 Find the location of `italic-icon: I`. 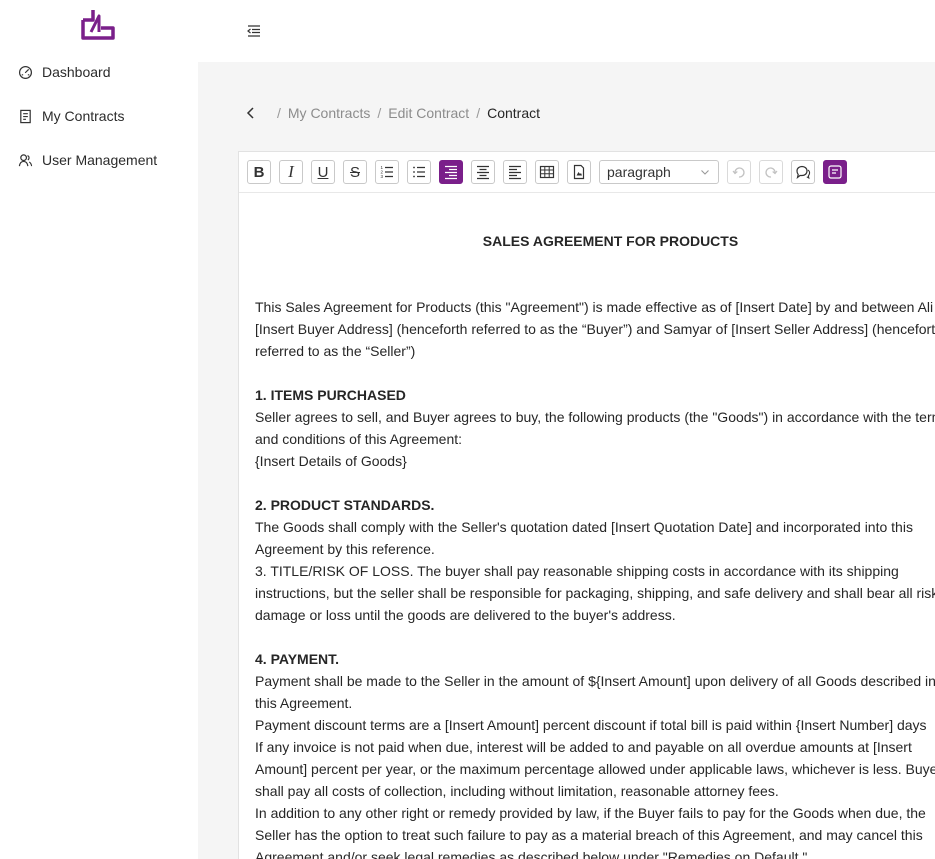

italic-icon: I is located at coordinates (291, 171).